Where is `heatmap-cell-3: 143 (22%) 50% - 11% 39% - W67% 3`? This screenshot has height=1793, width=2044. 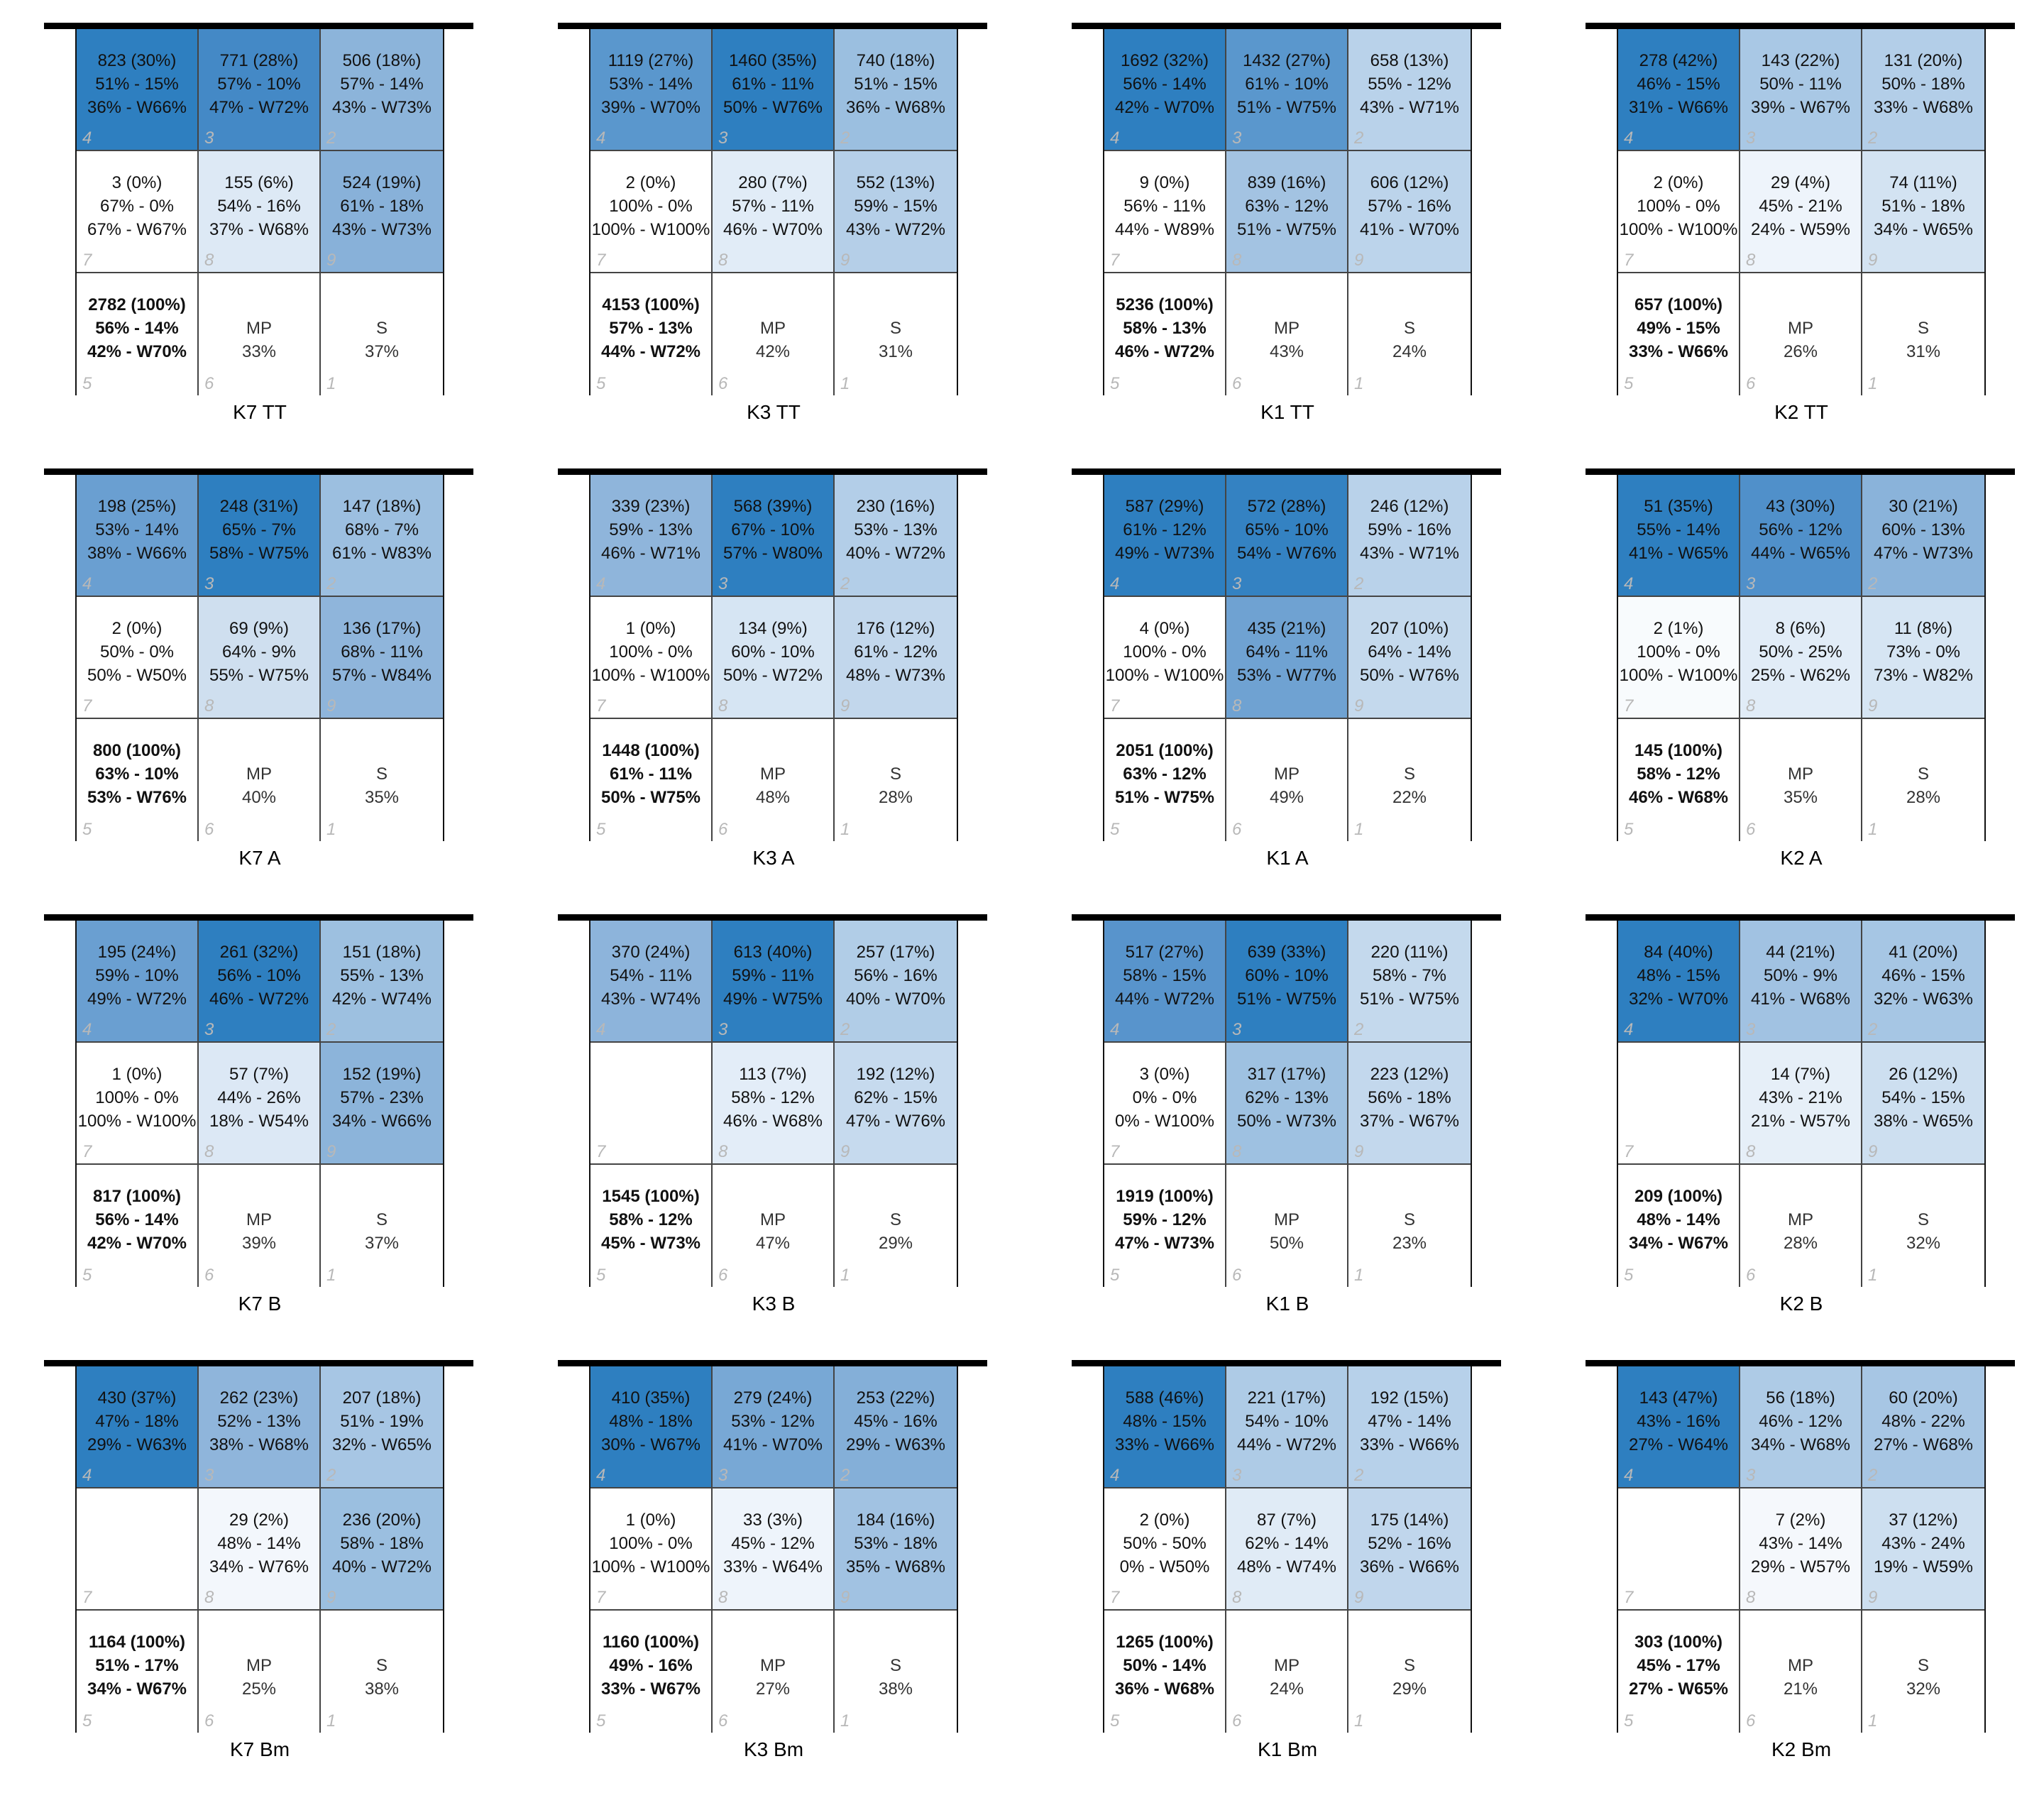
heatmap-cell-3: 143 (22%) 50% - 11% 39% - W67% 3 is located at coordinates (1801, 90).